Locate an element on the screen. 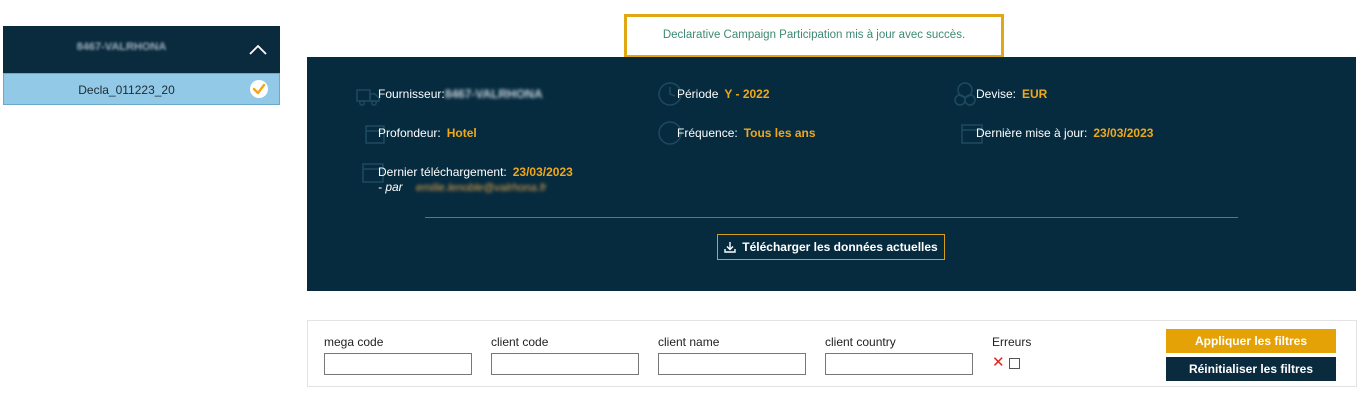 The height and width of the screenshot is (403, 1367). fournisseur-field: Fournisseur:8467-VALRHONA is located at coordinates (460, 94).